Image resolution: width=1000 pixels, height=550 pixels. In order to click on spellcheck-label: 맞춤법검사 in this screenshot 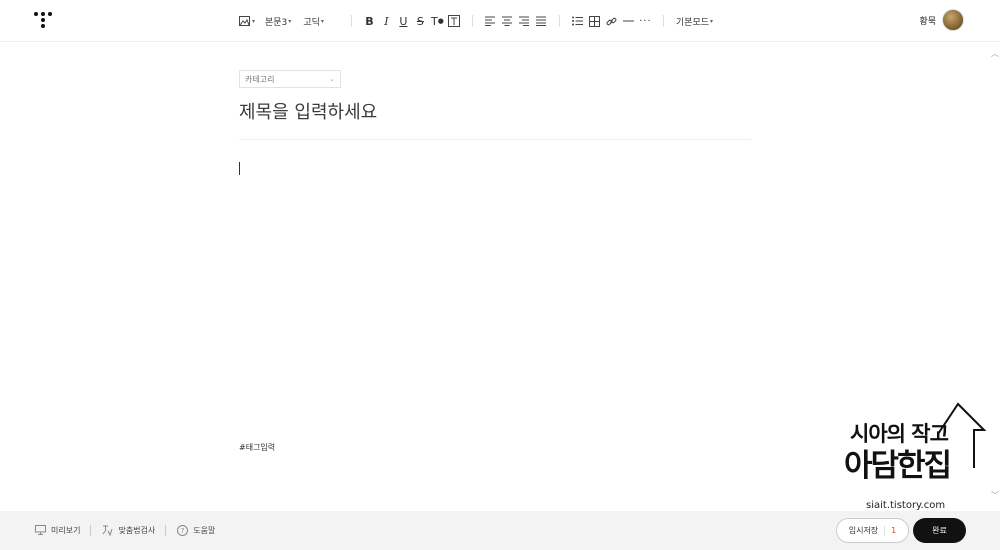, I will do `click(137, 530)`.